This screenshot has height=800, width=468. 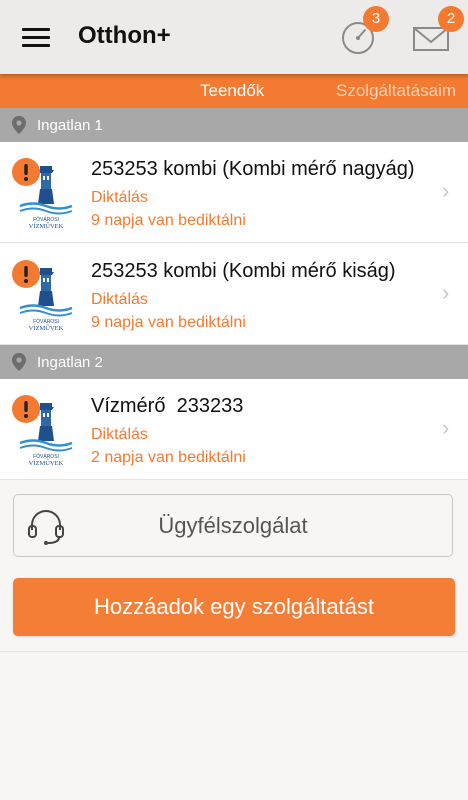 What do you see at coordinates (70, 125) in the screenshot?
I see `section-label: Ingatlan 1` at bounding box center [70, 125].